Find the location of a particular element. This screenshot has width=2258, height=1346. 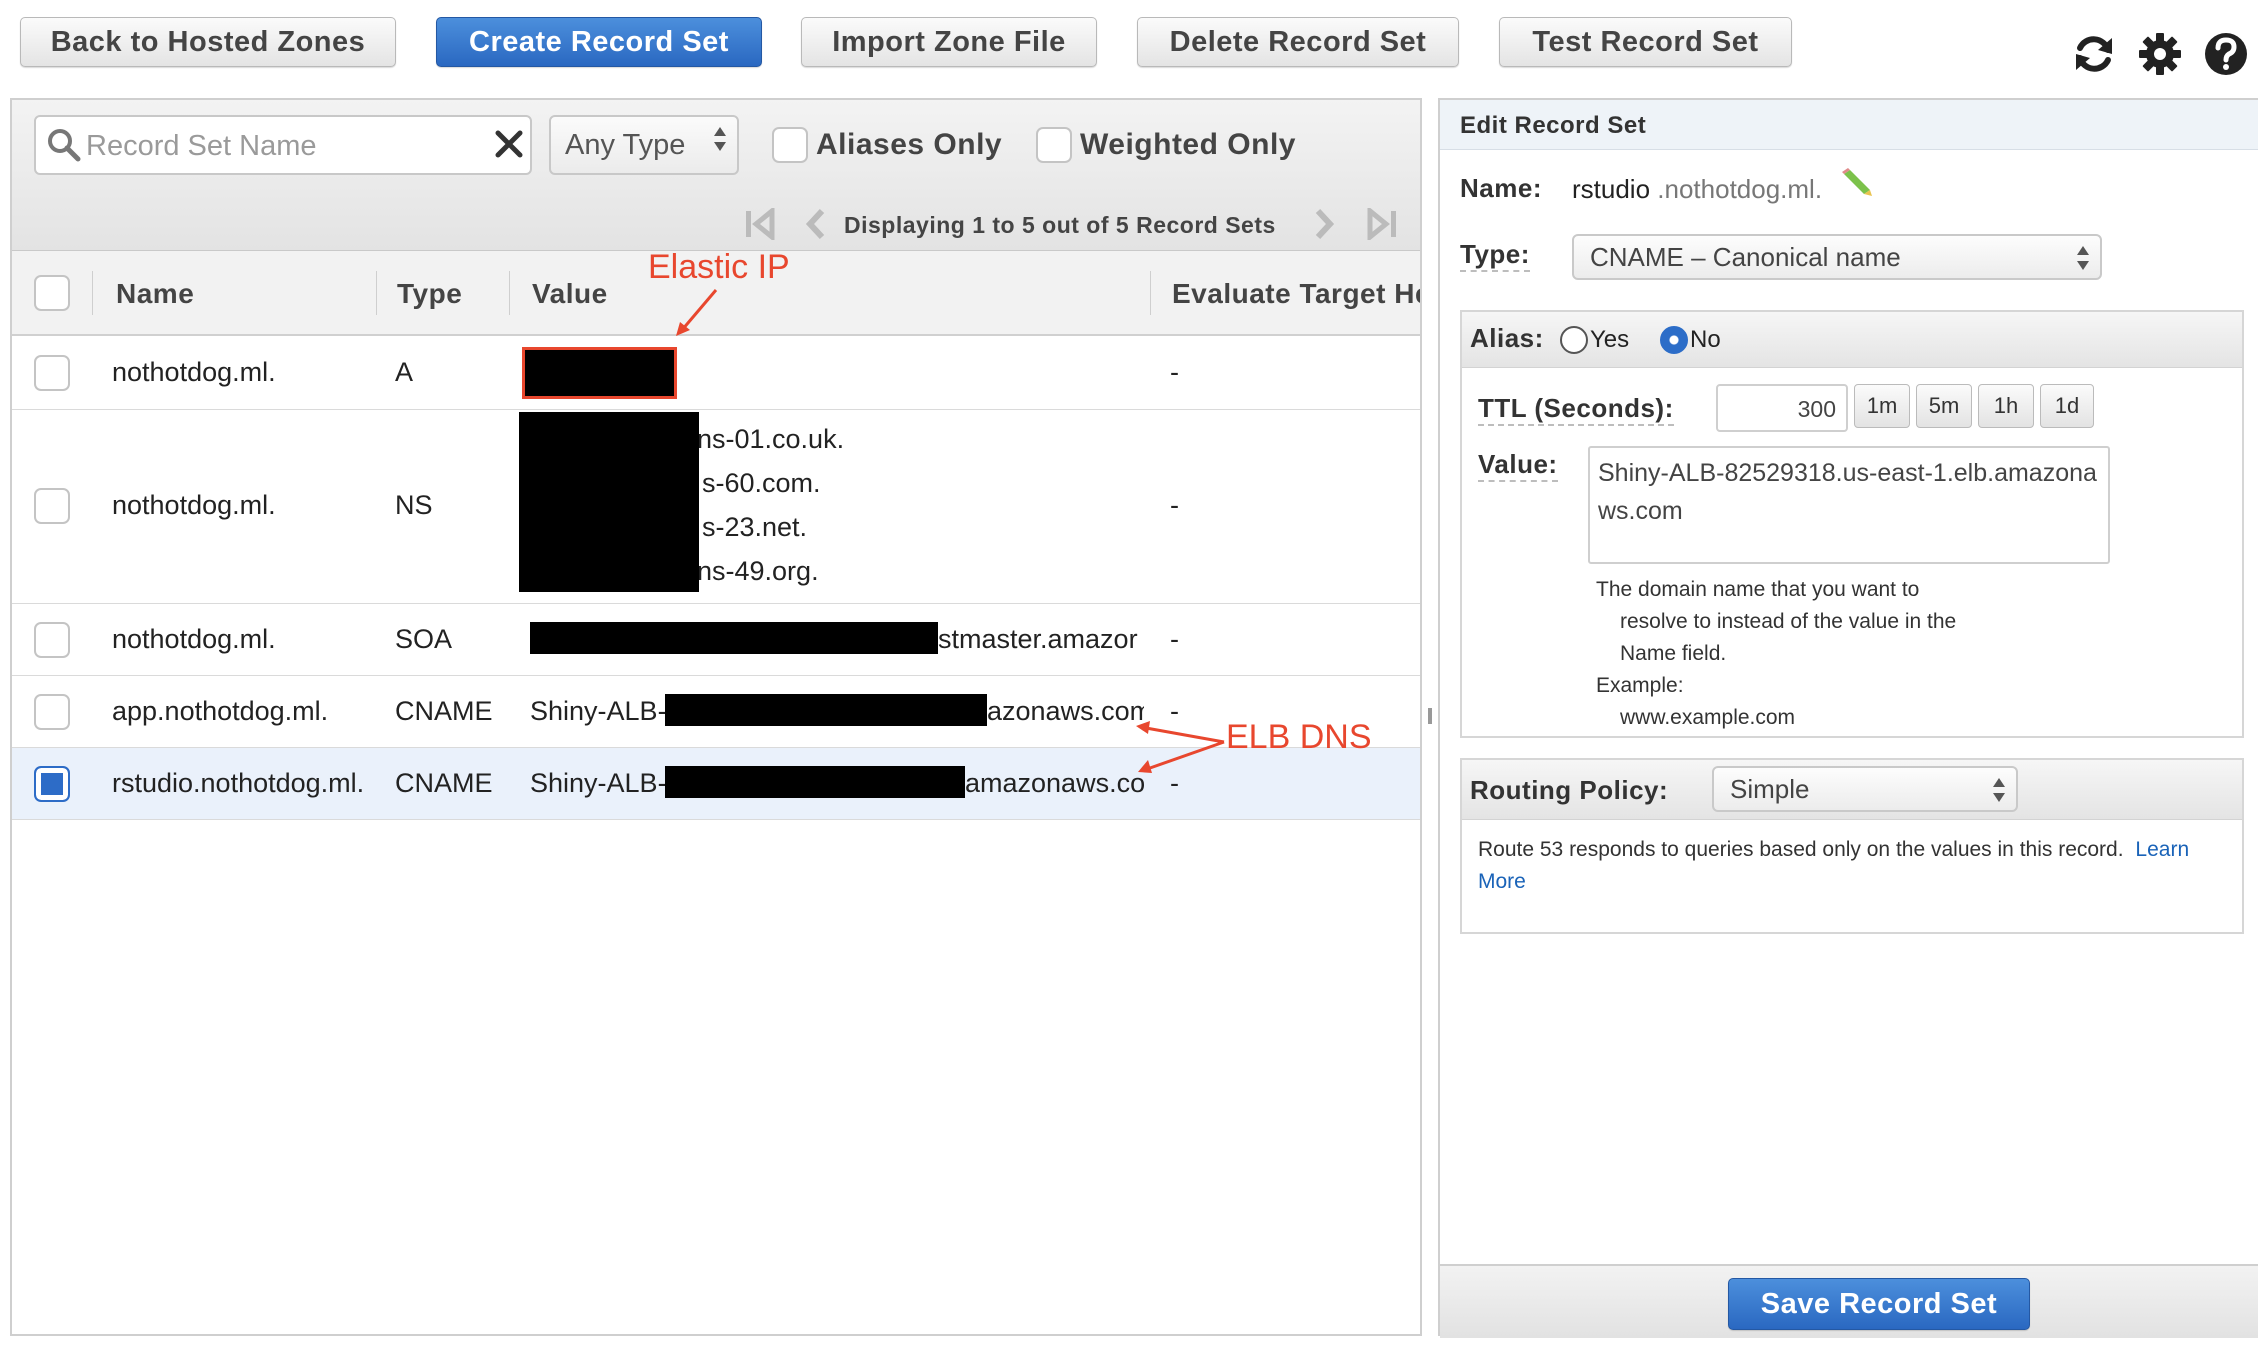

type-select-value: CNAME – Canonical name is located at coordinates (1745, 256).